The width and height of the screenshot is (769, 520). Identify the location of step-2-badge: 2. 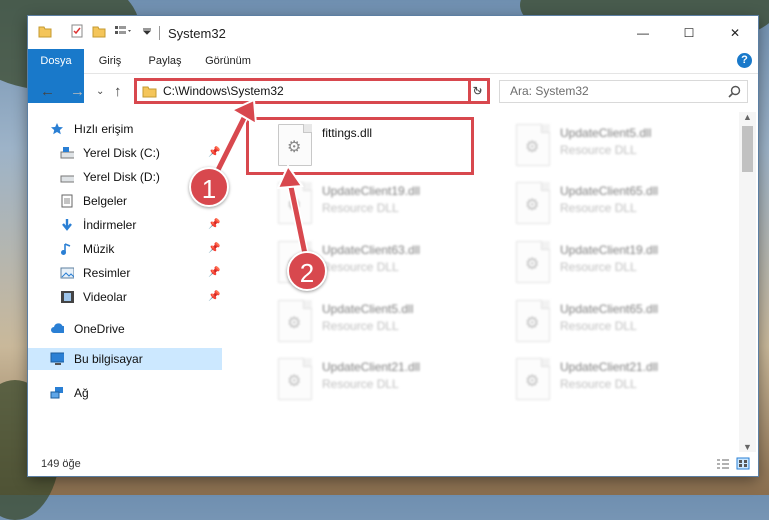
(307, 271).